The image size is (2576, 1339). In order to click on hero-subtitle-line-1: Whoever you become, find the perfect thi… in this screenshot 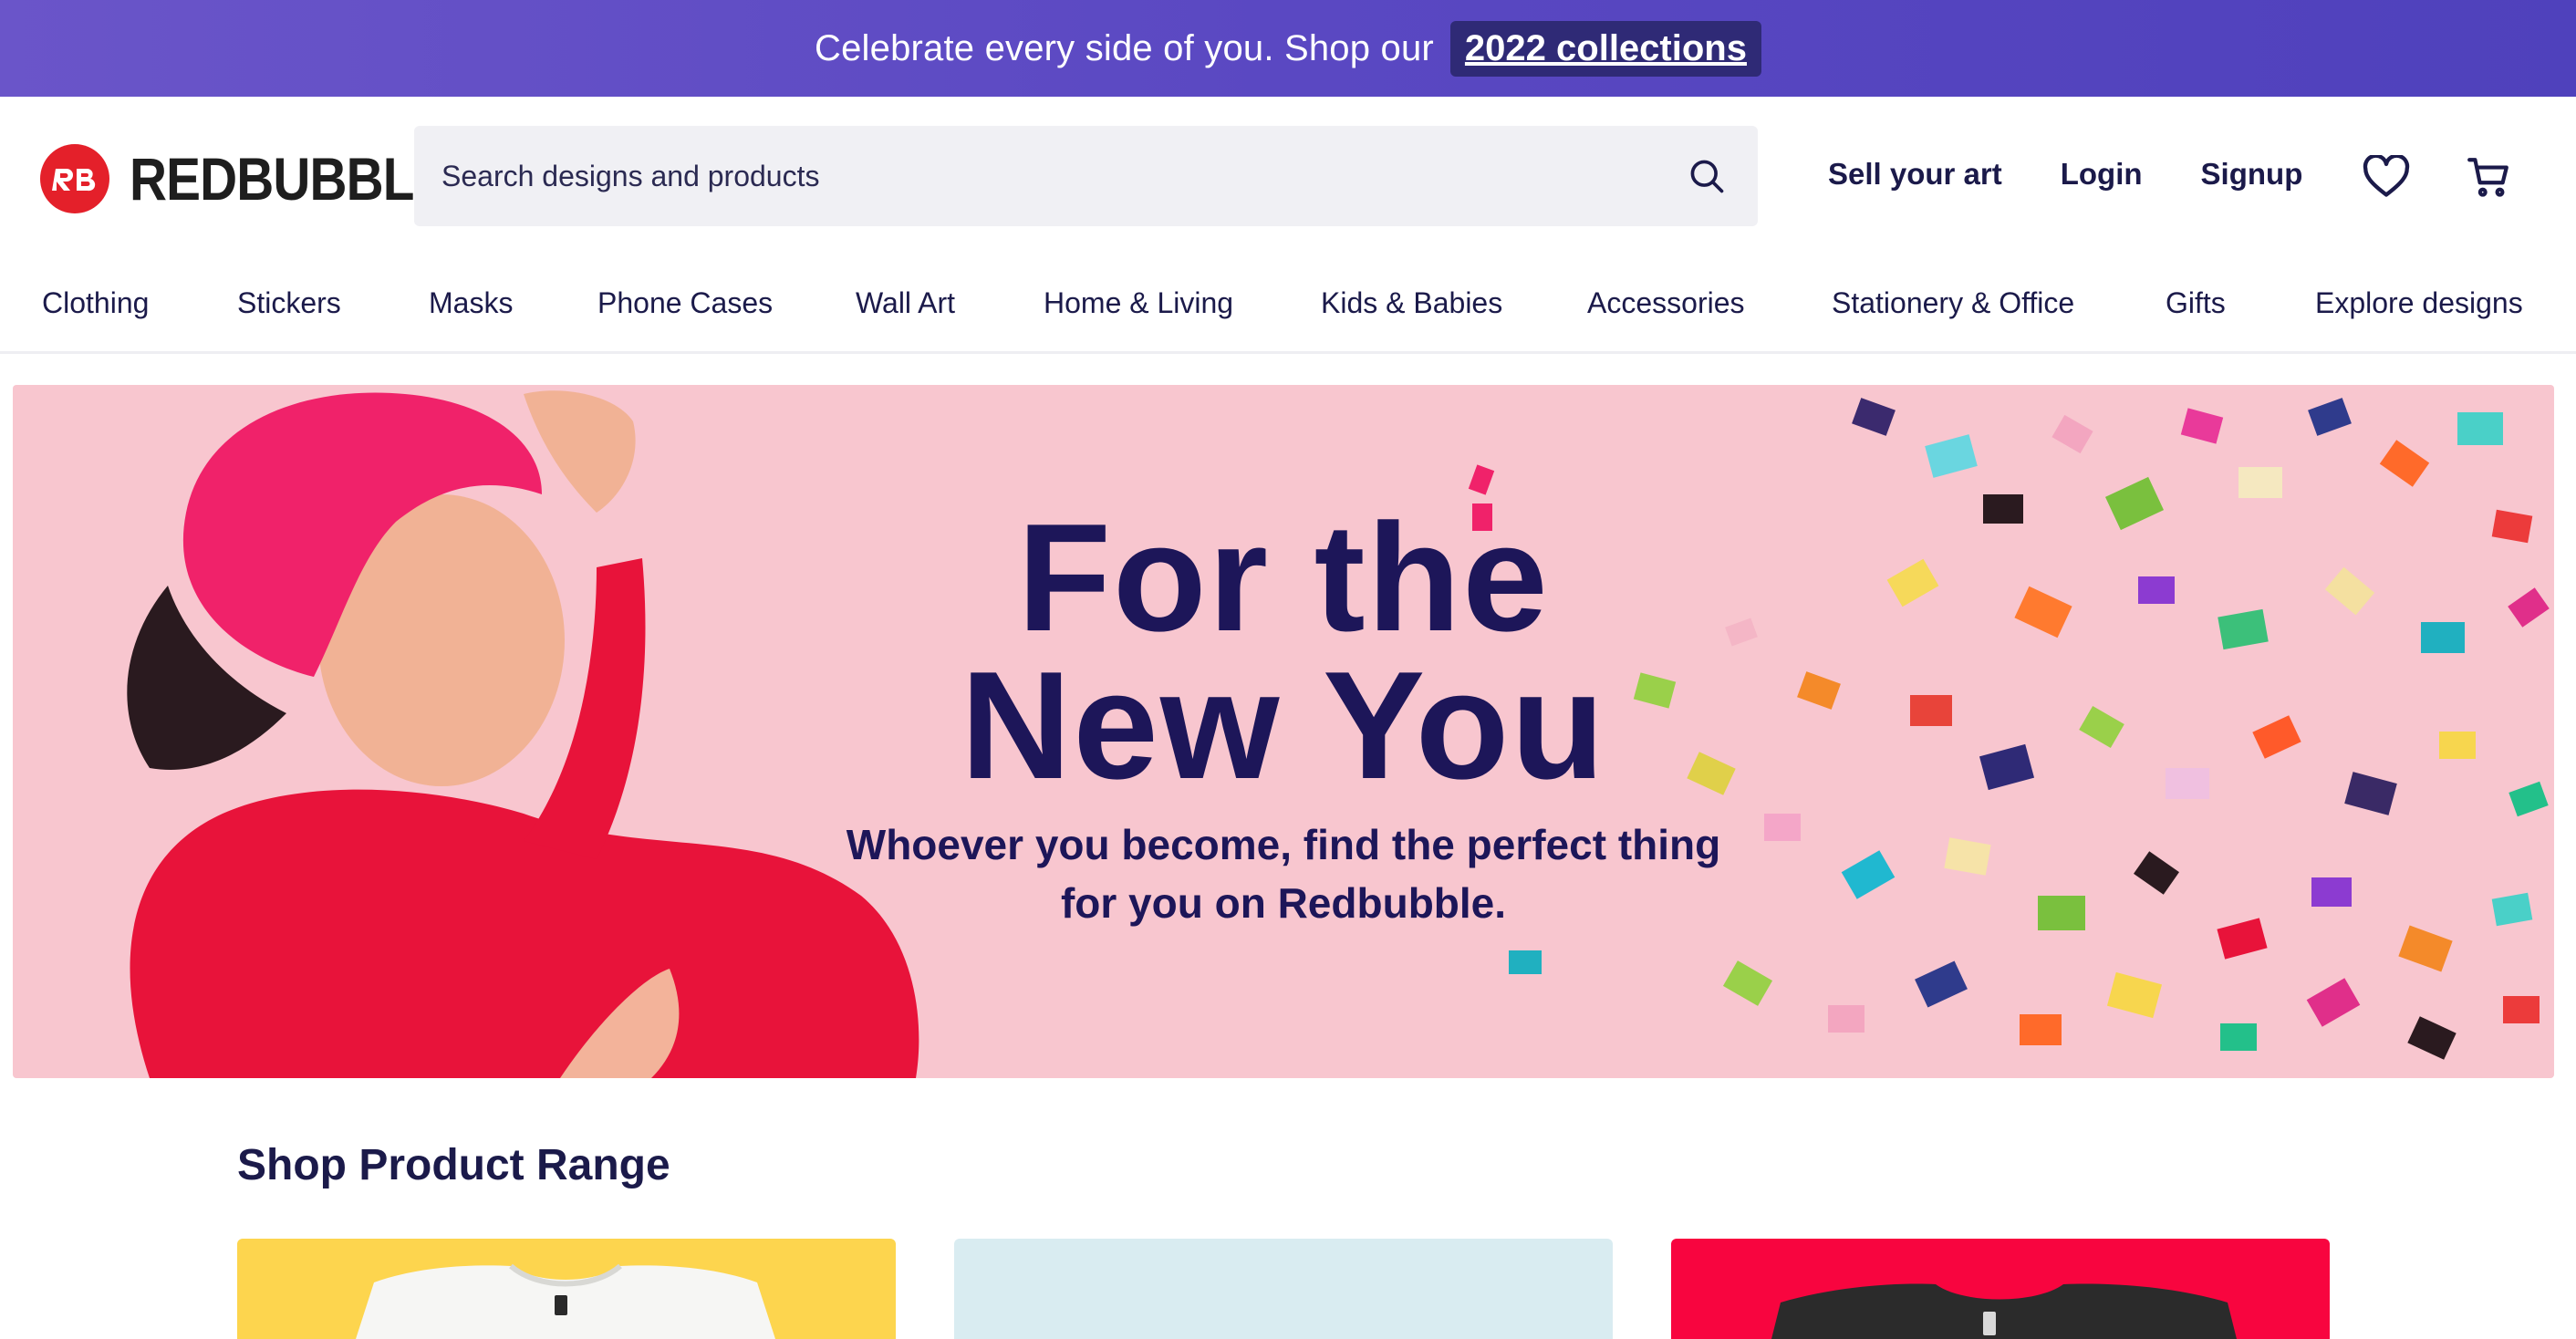, I will do `click(1283, 844)`.